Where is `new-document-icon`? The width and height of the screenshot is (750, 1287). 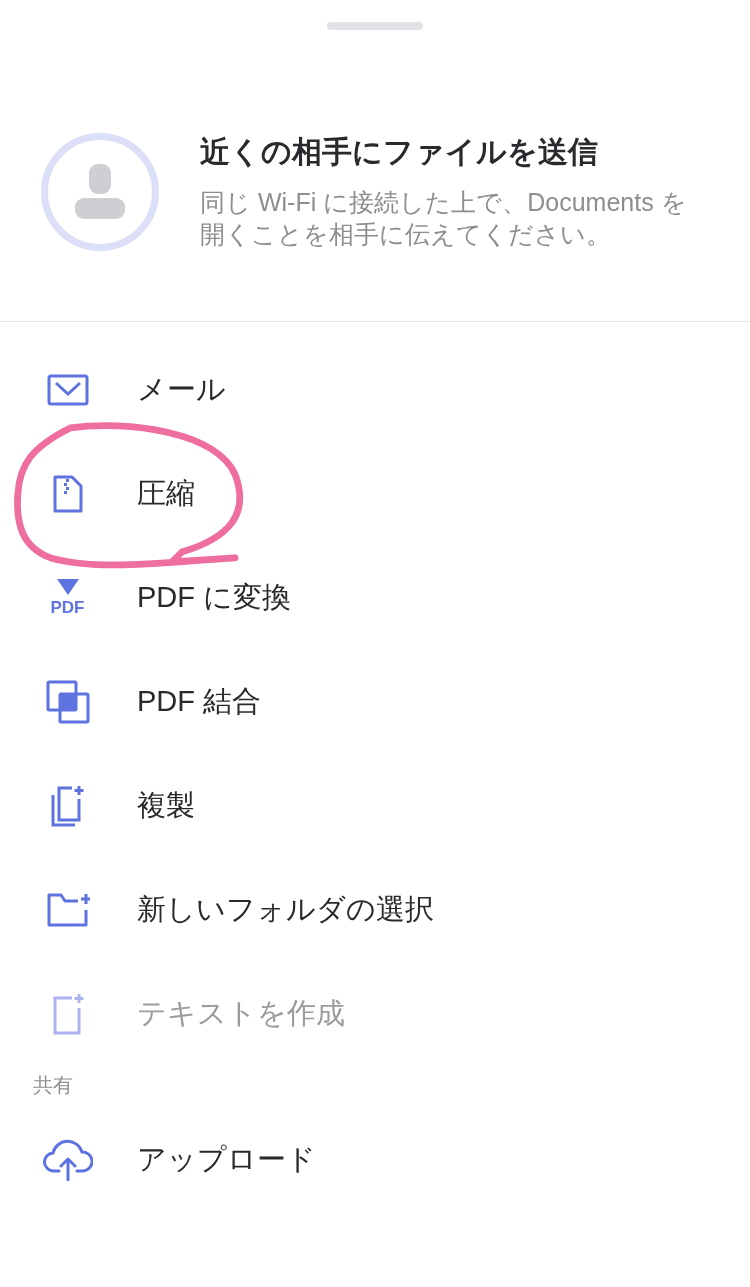 new-document-icon is located at coordinates (67, 1014).